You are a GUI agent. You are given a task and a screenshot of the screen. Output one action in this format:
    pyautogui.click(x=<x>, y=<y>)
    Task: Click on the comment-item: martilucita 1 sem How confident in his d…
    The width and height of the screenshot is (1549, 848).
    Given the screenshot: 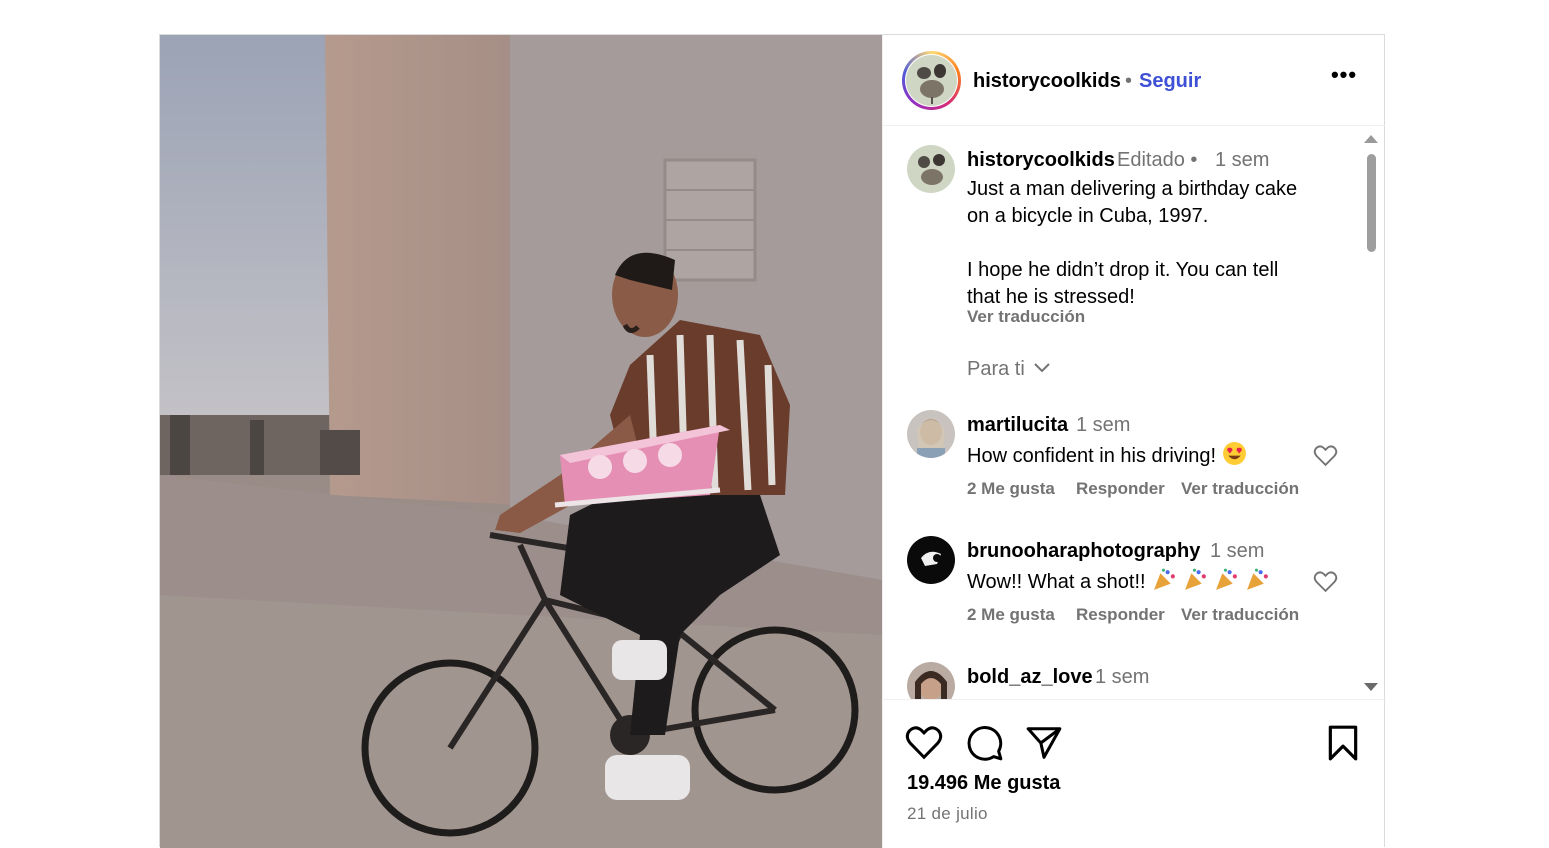 What is the action you would take?
    pyautogui.click(x=1123, y=470)
    